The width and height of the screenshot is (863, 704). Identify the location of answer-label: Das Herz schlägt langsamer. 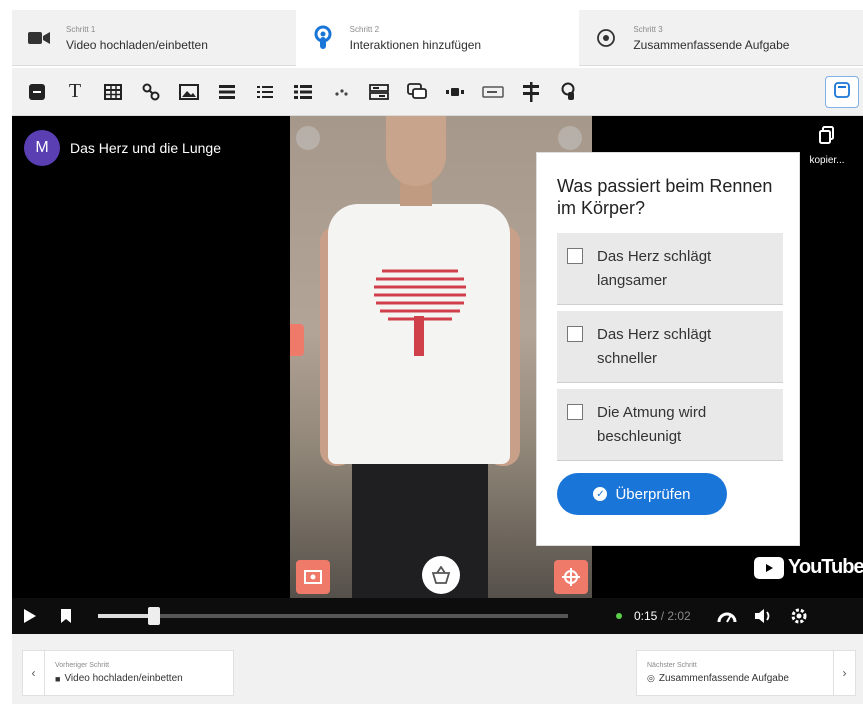
(654, 268).